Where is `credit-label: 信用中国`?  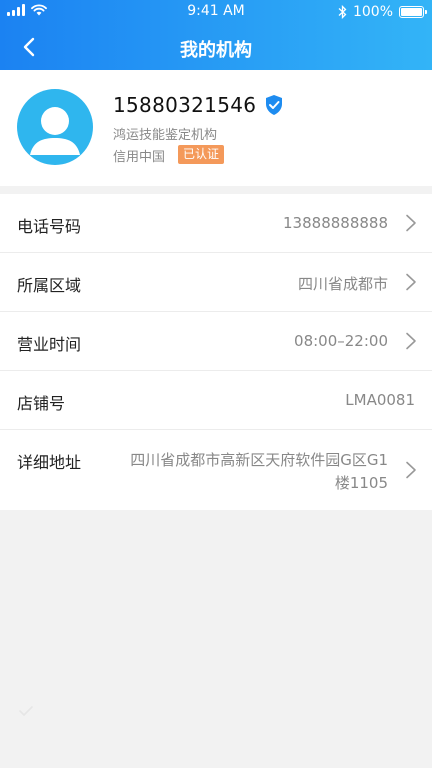 credit-label: 信用中国 is located at coordinates (139, 157).